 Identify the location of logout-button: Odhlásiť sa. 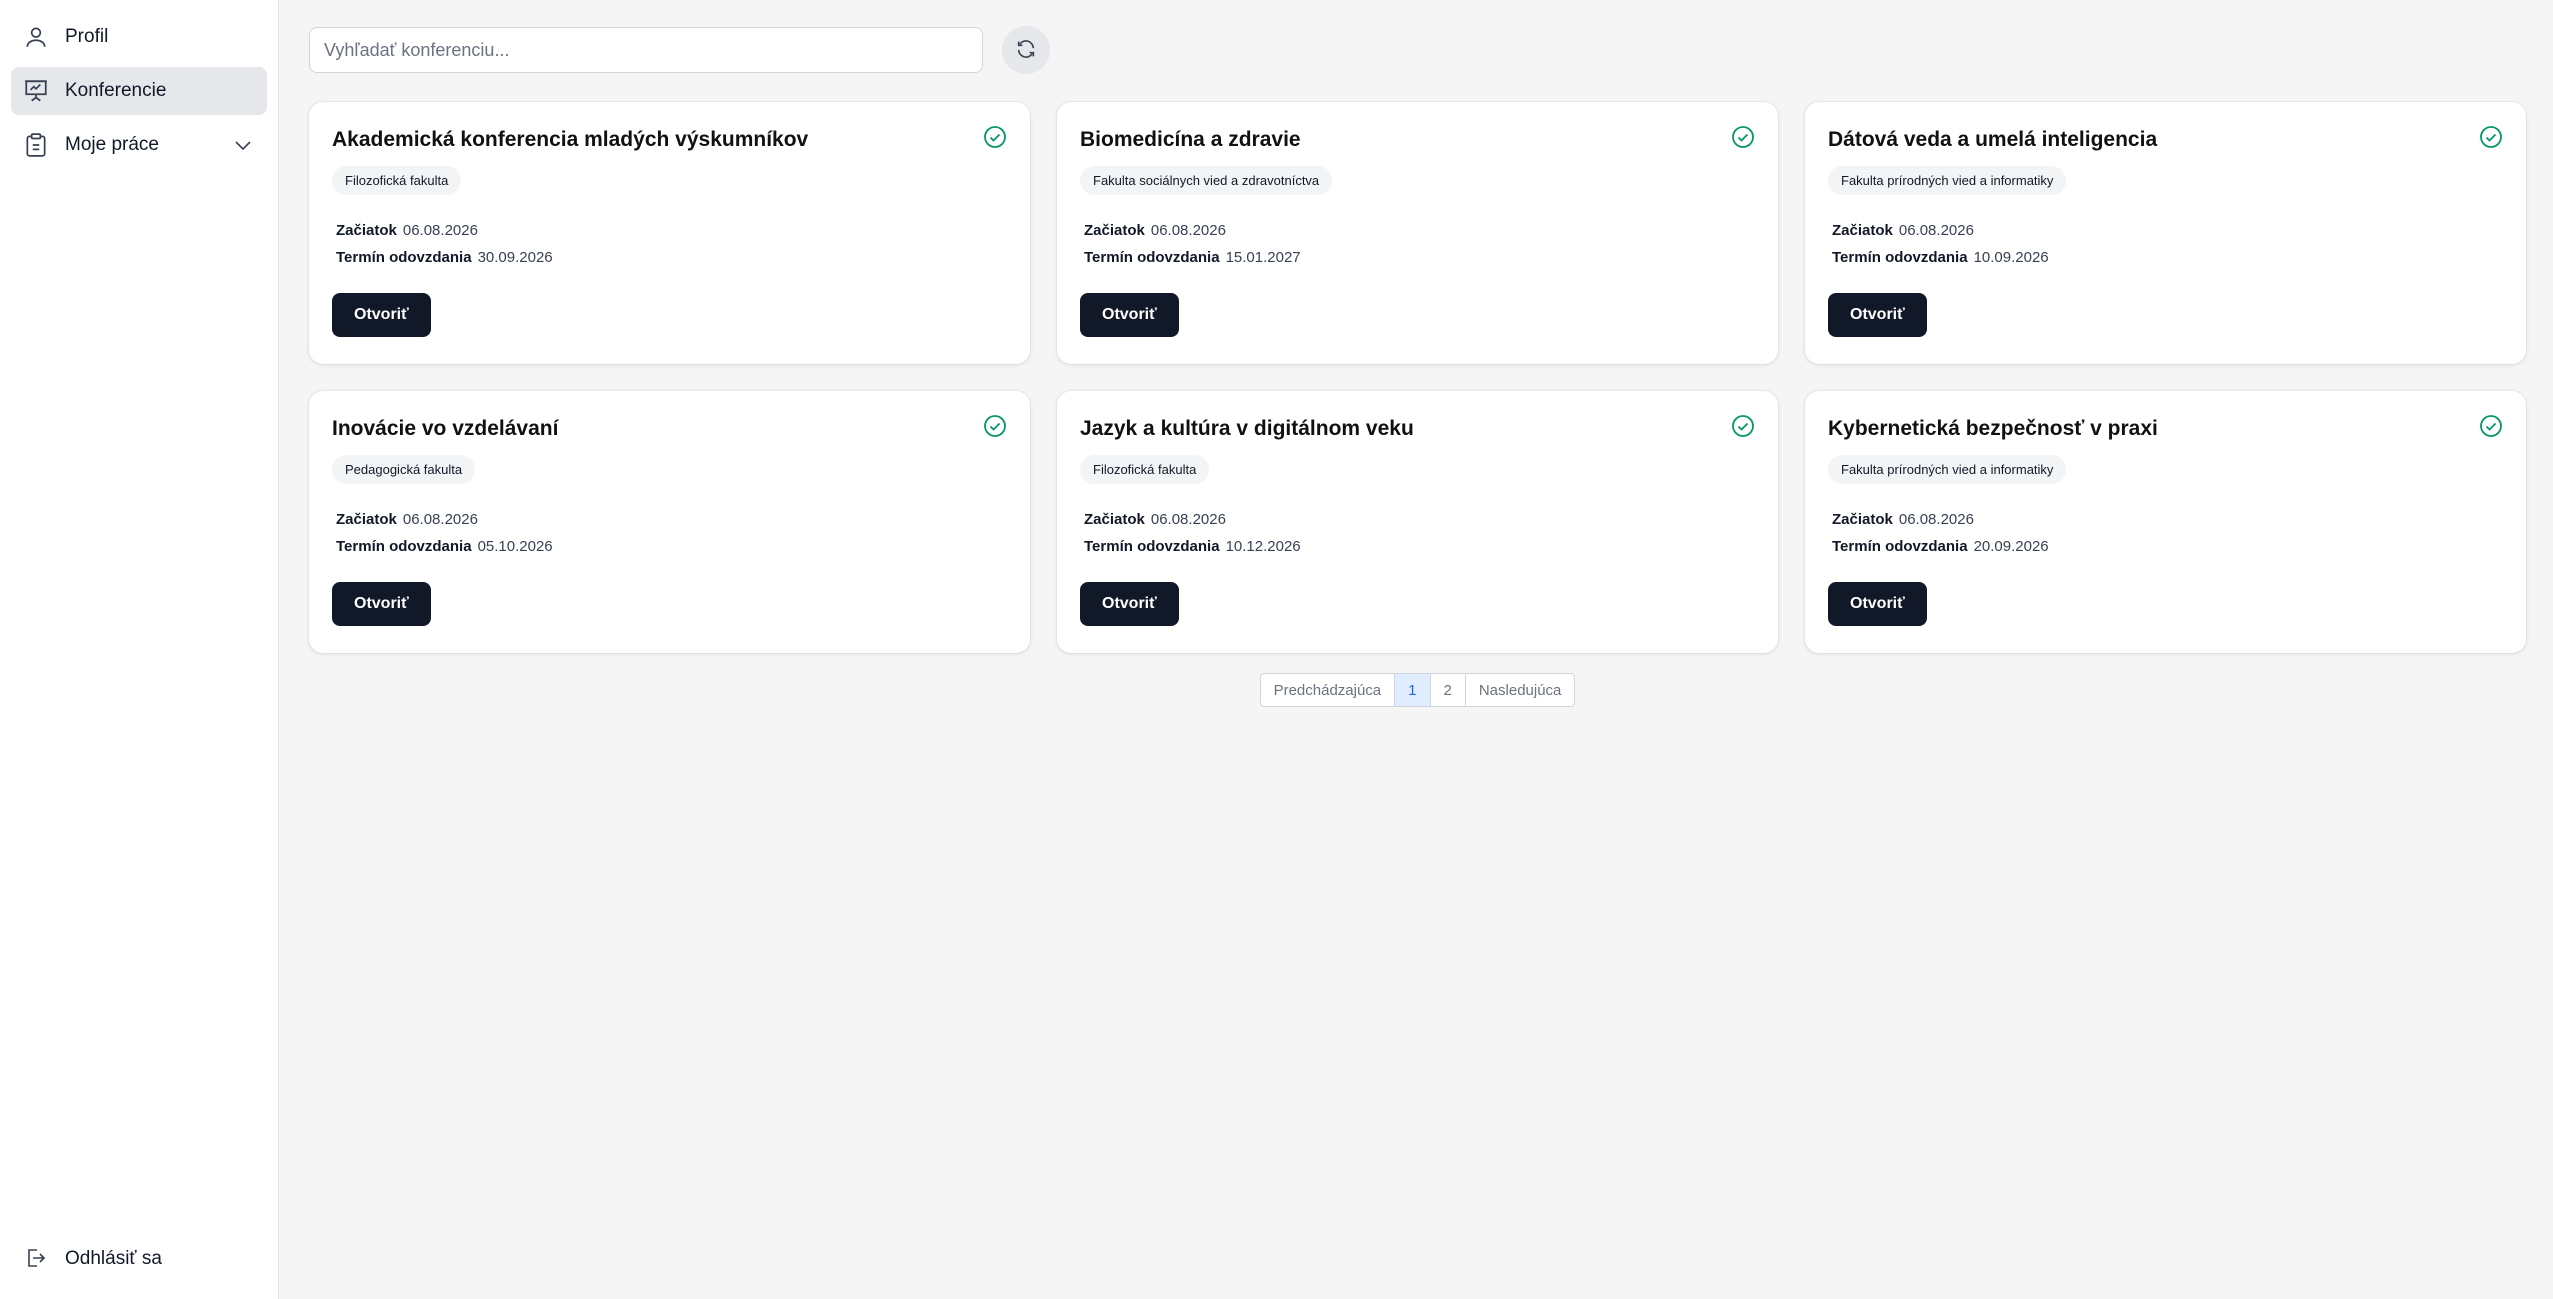
(139, 1259).